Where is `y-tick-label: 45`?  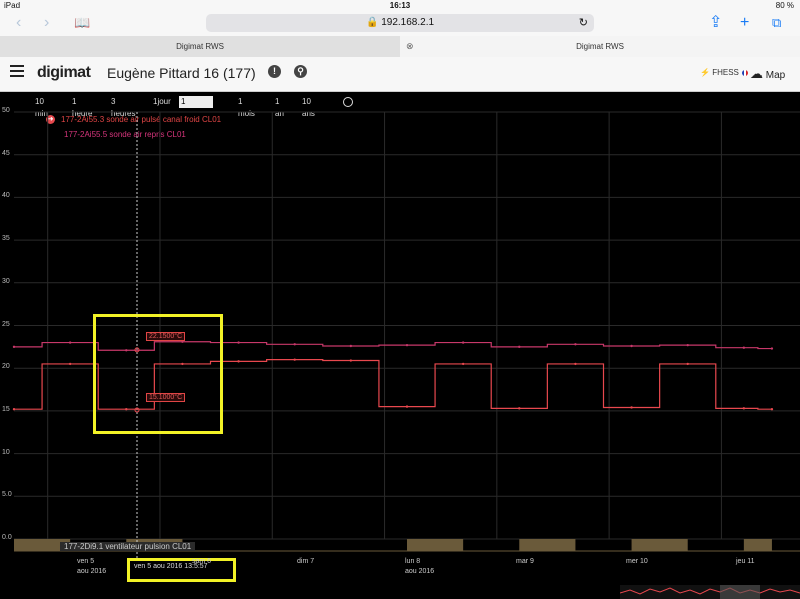 y-tick-label: 45 is located at coordinates (6, 153).